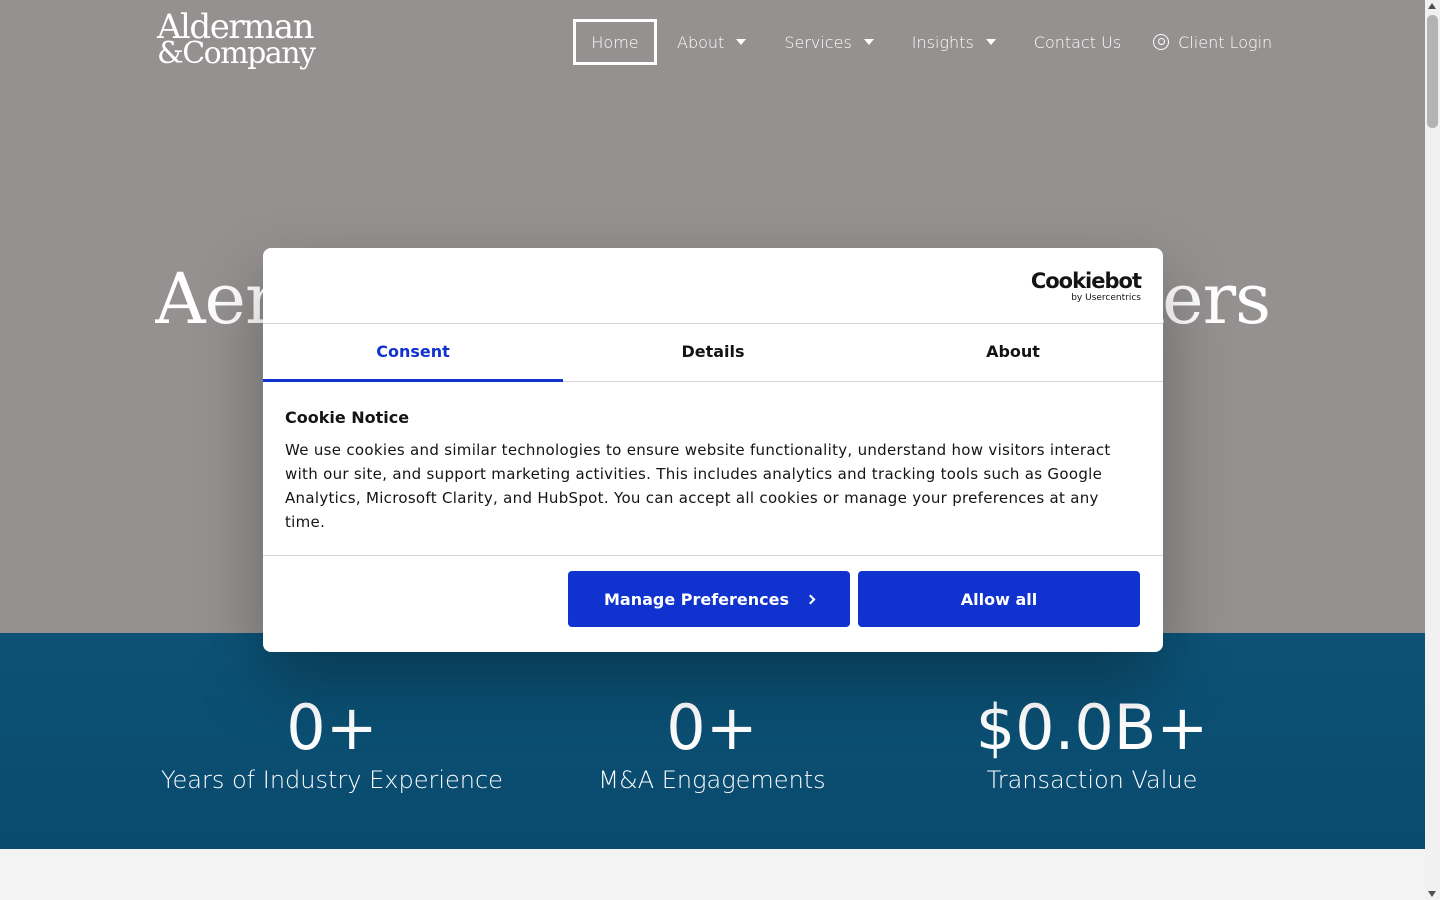  Describe the element at coordinates (942, 42) in the screenshot. I see `nav-insights-label: Insights` at that location.